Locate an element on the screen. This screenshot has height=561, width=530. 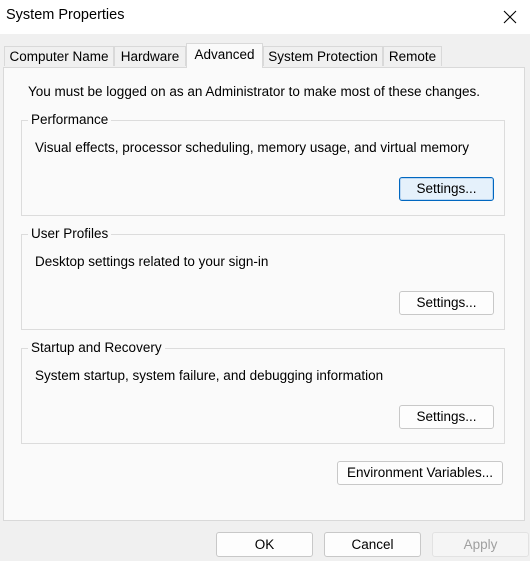
startup-recovery-group-label: Startup and Recovery is located at coordinates (96, 348).